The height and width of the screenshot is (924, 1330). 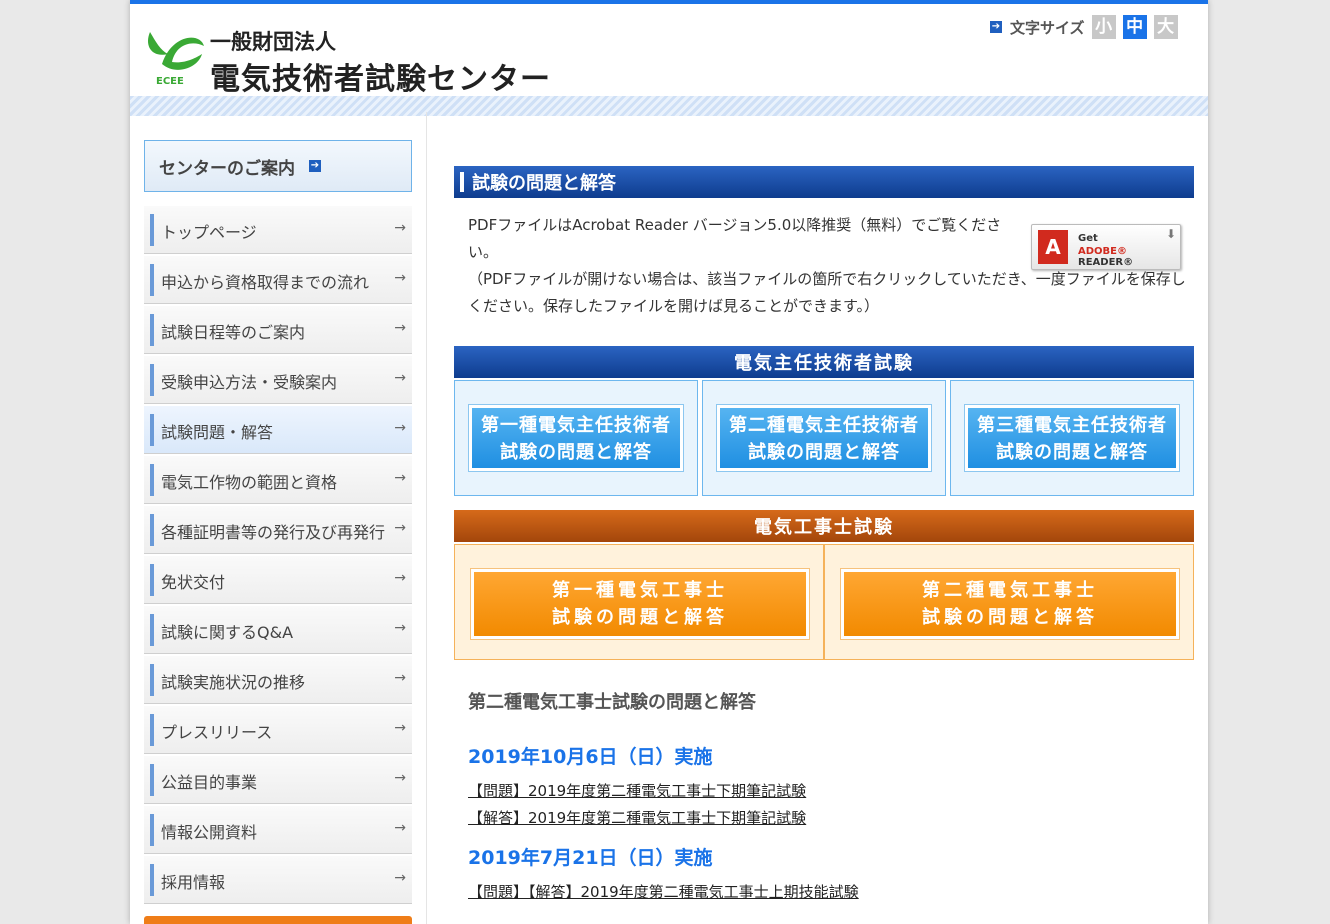 I want to click on sidebar-item-statistics: 試験実施状況の推移 →, so click(x=278, y=680).